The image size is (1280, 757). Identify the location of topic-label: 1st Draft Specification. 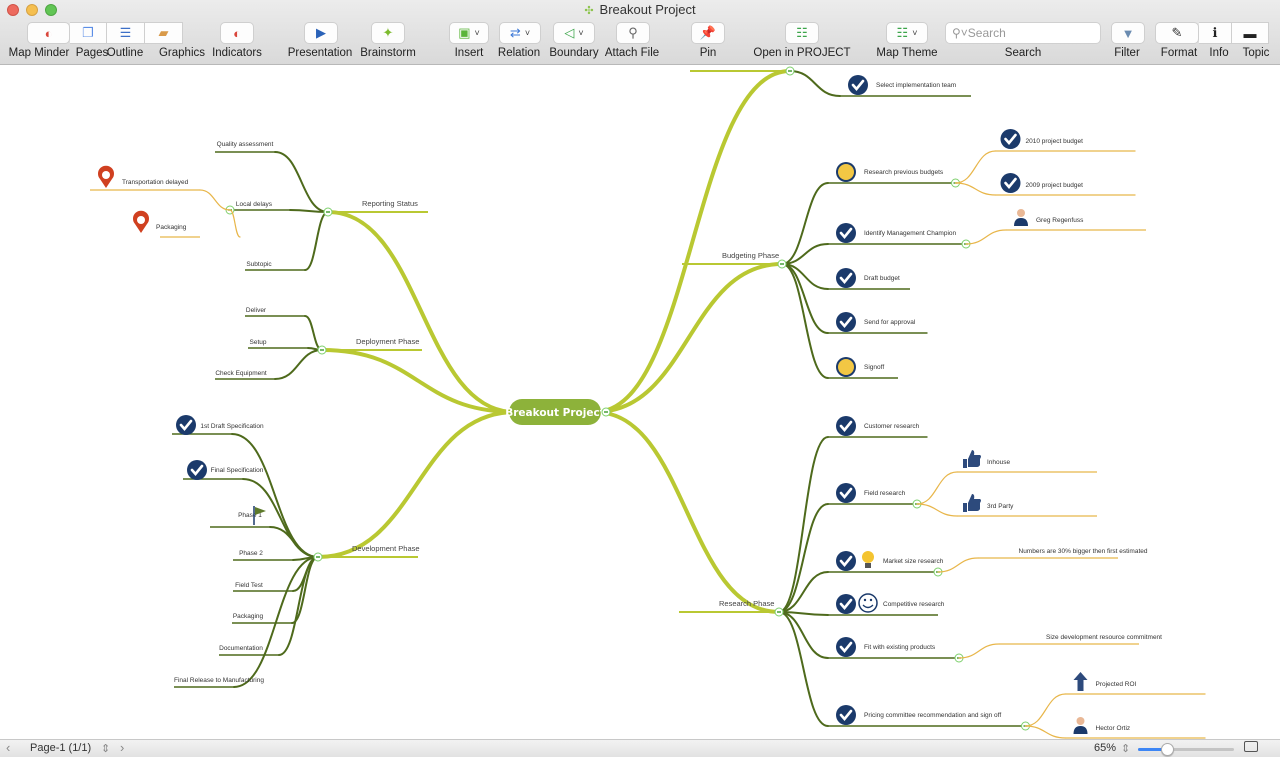
(232, 426).